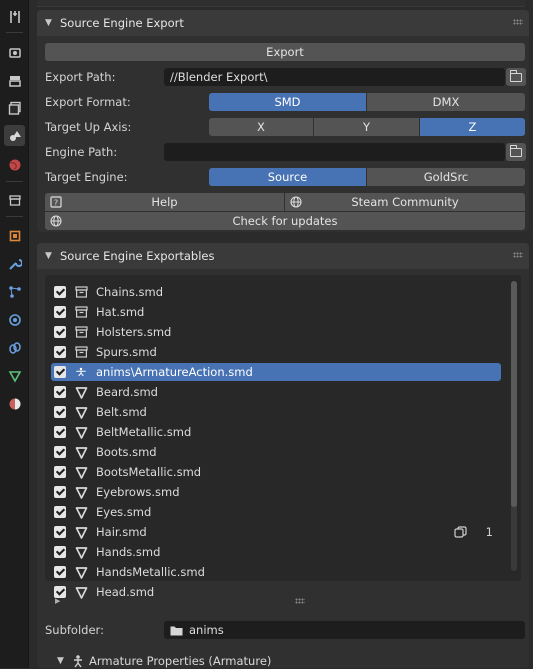 This screenshot has height=669, width=533. I want to click on exportable-item-name: Holsters.smd, so click(134, 332).